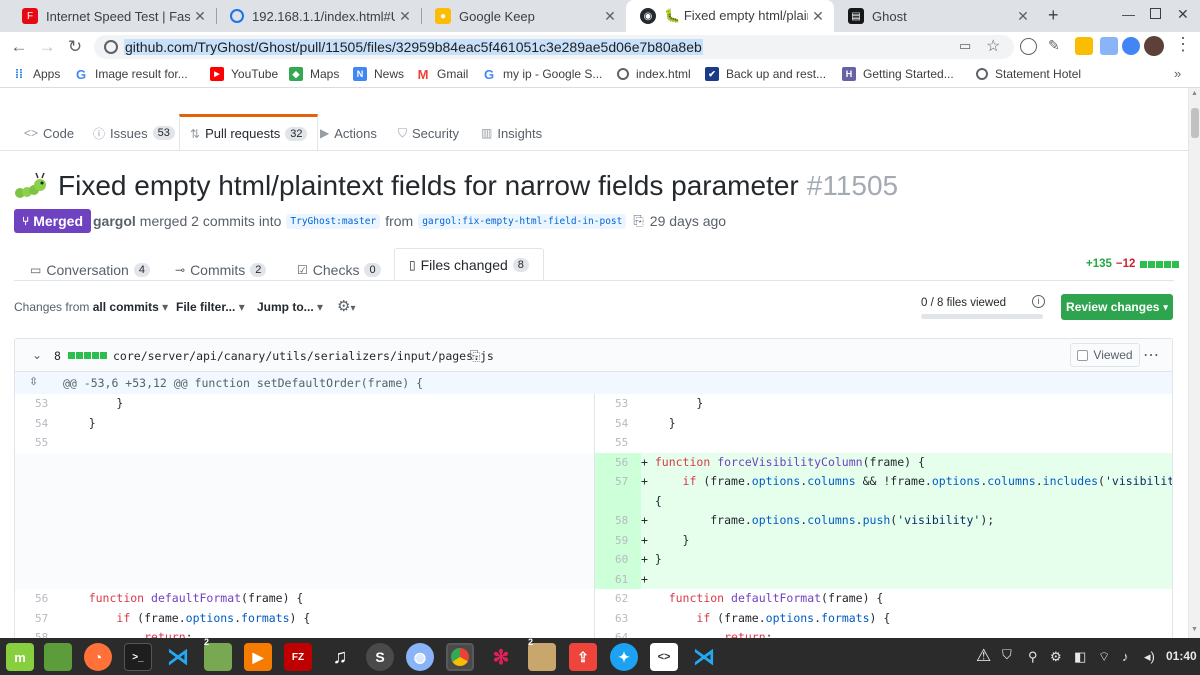  Describe the element at coordinates (1151, 355) in the screenshot. I see `more-options-icon: ⋯` at that location.